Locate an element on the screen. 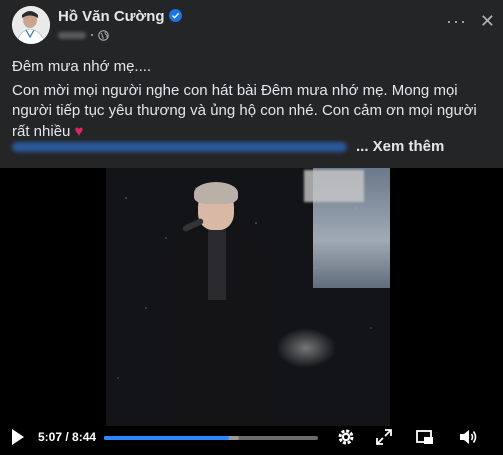 The image size is (503, 455). see-more-link: ... Xem thêm is located at coordinates (400, 146).